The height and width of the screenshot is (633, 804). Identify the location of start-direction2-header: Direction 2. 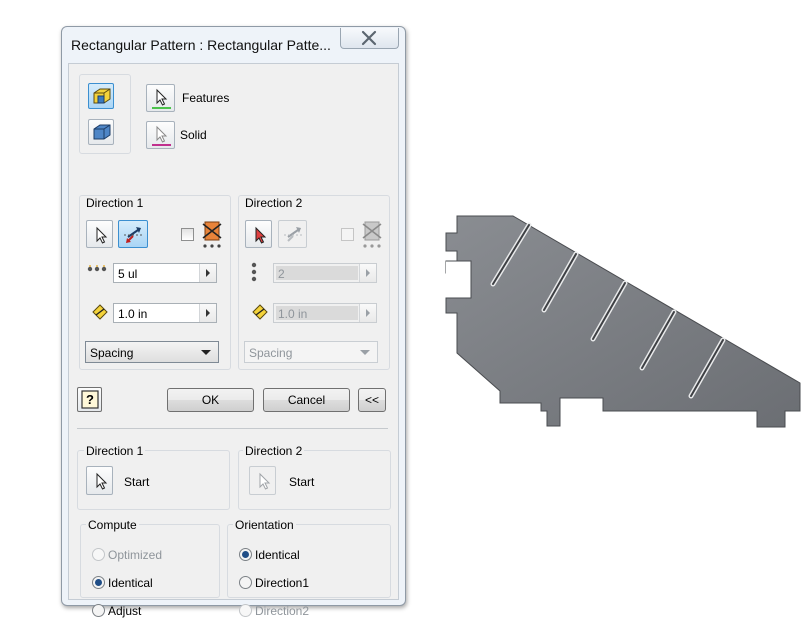
(274, 451).